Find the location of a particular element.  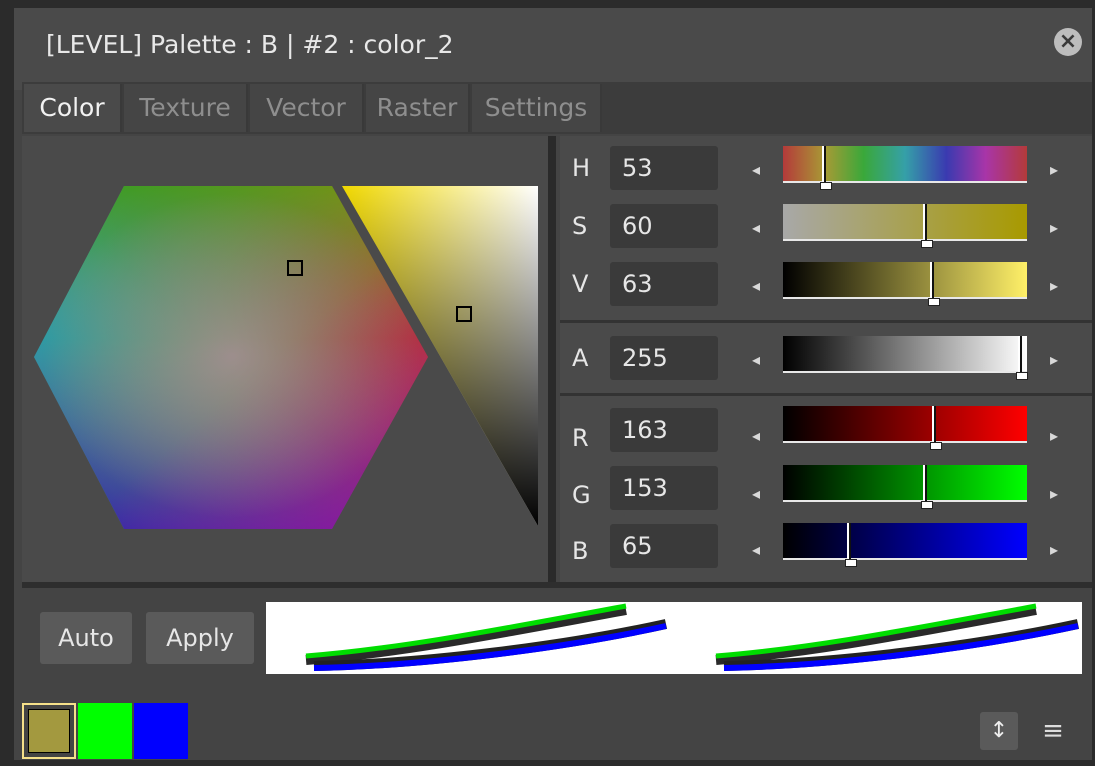

red-slider-flag is located at coordinates (936, 446).